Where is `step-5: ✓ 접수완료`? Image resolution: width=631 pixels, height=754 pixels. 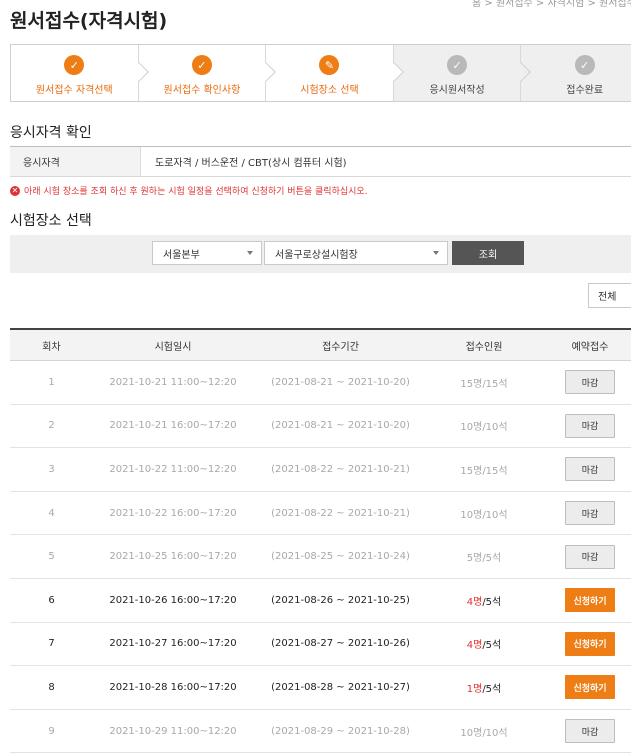
step-5: ✓ 접수완료 is located at coordinates (576, 73).